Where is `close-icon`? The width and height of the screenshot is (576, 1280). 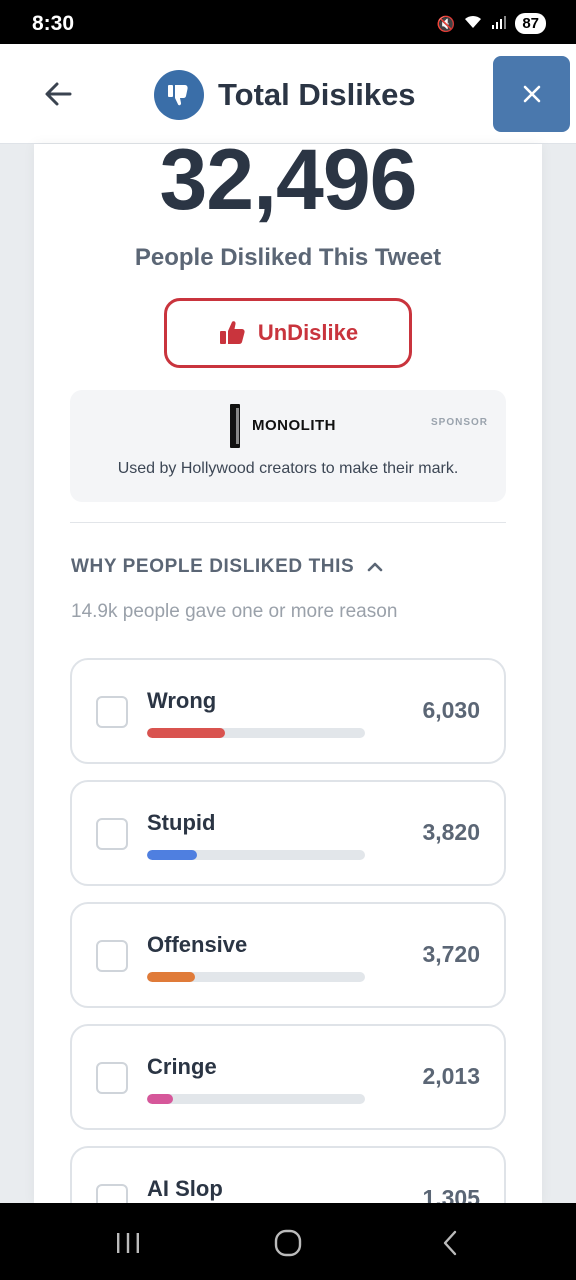
close-icon is located at coordinates (531, 94).